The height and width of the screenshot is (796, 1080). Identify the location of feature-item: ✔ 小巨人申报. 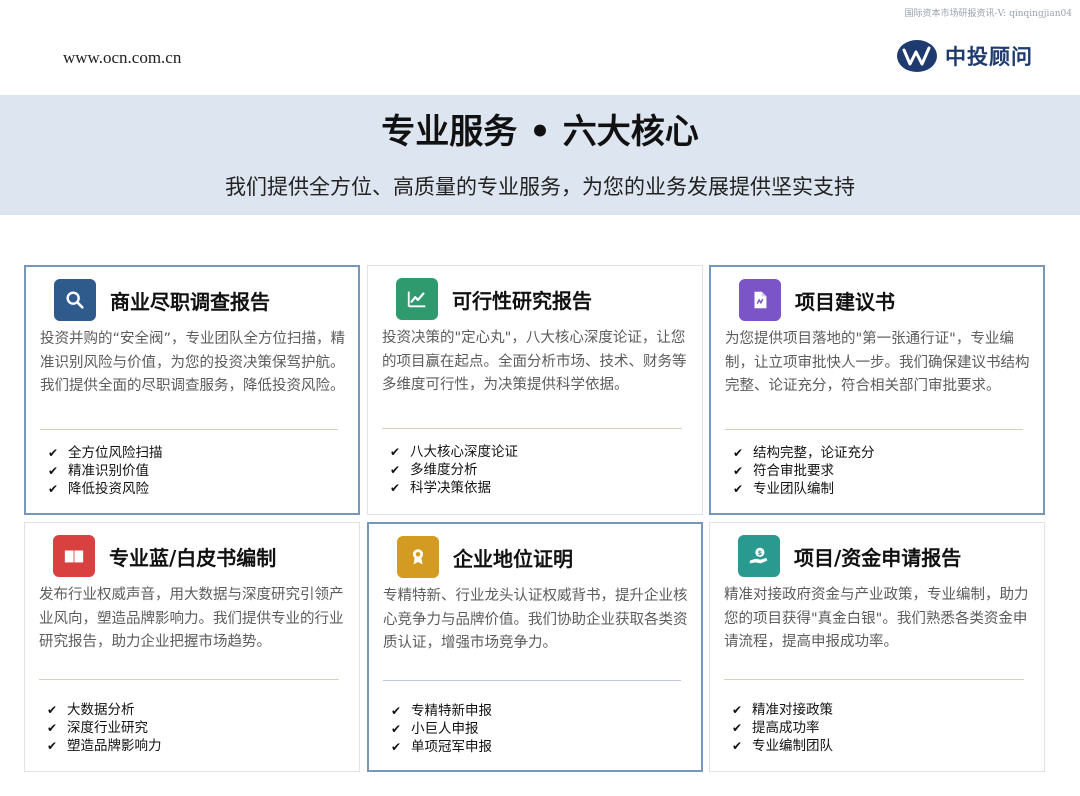
(435, 729).